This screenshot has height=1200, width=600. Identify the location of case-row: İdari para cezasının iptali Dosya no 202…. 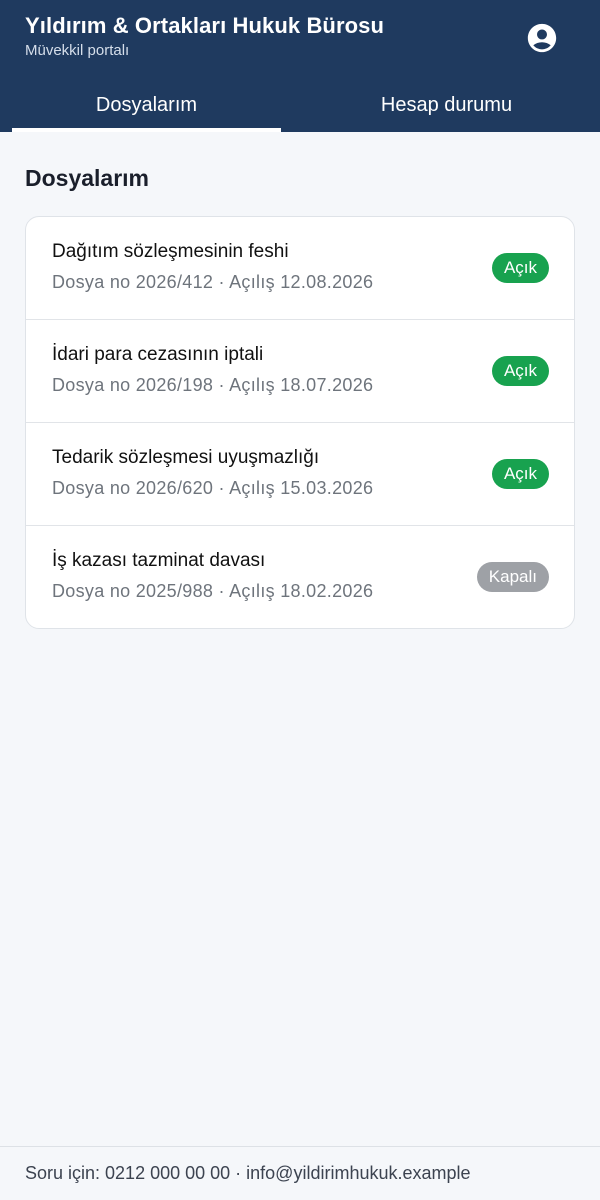
(300, 371).